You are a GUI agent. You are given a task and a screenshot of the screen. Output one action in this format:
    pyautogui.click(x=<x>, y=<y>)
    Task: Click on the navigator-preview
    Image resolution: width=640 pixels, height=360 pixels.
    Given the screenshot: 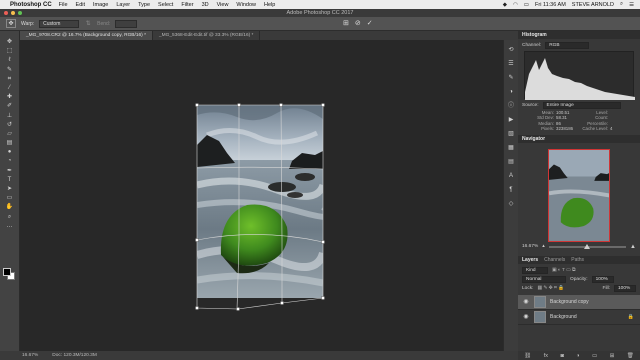 What is the action you would take?
    pyautogui.click(x=579, y=195)
    